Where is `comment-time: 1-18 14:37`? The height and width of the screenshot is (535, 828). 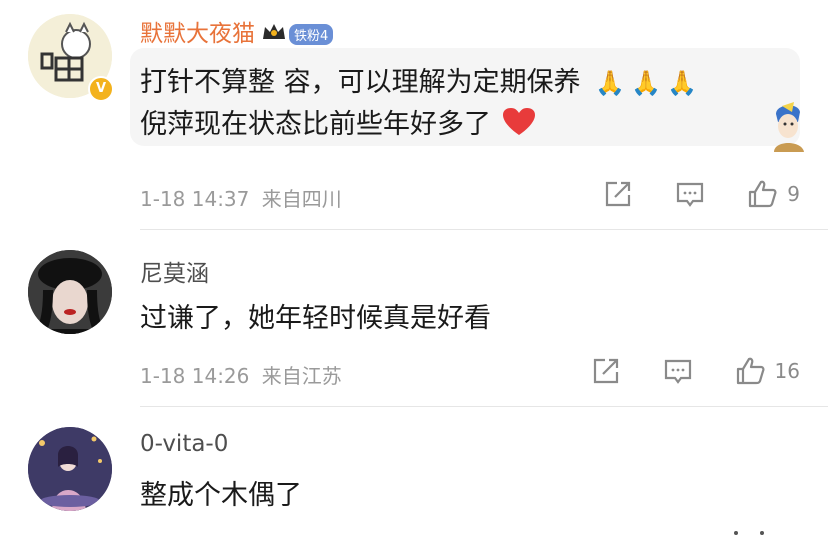
comment-time: 1-18 14:37 is located at coordinates (195, 199).